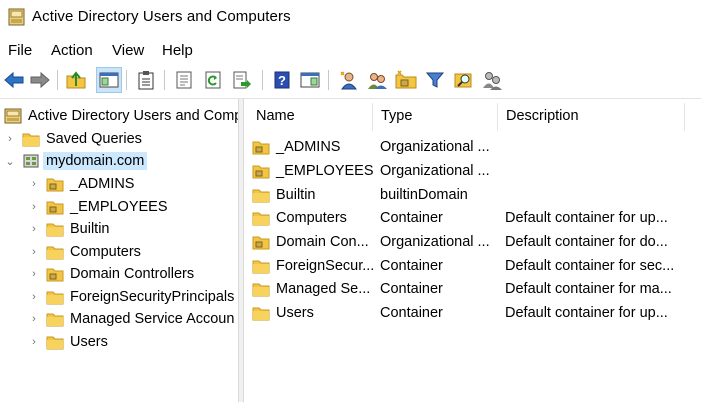 The width and height of the screenshot is (701, 402). Describe the element at coordinates (105, 252) in the screenshot. I see `tree-item-label: Computers` at that location.